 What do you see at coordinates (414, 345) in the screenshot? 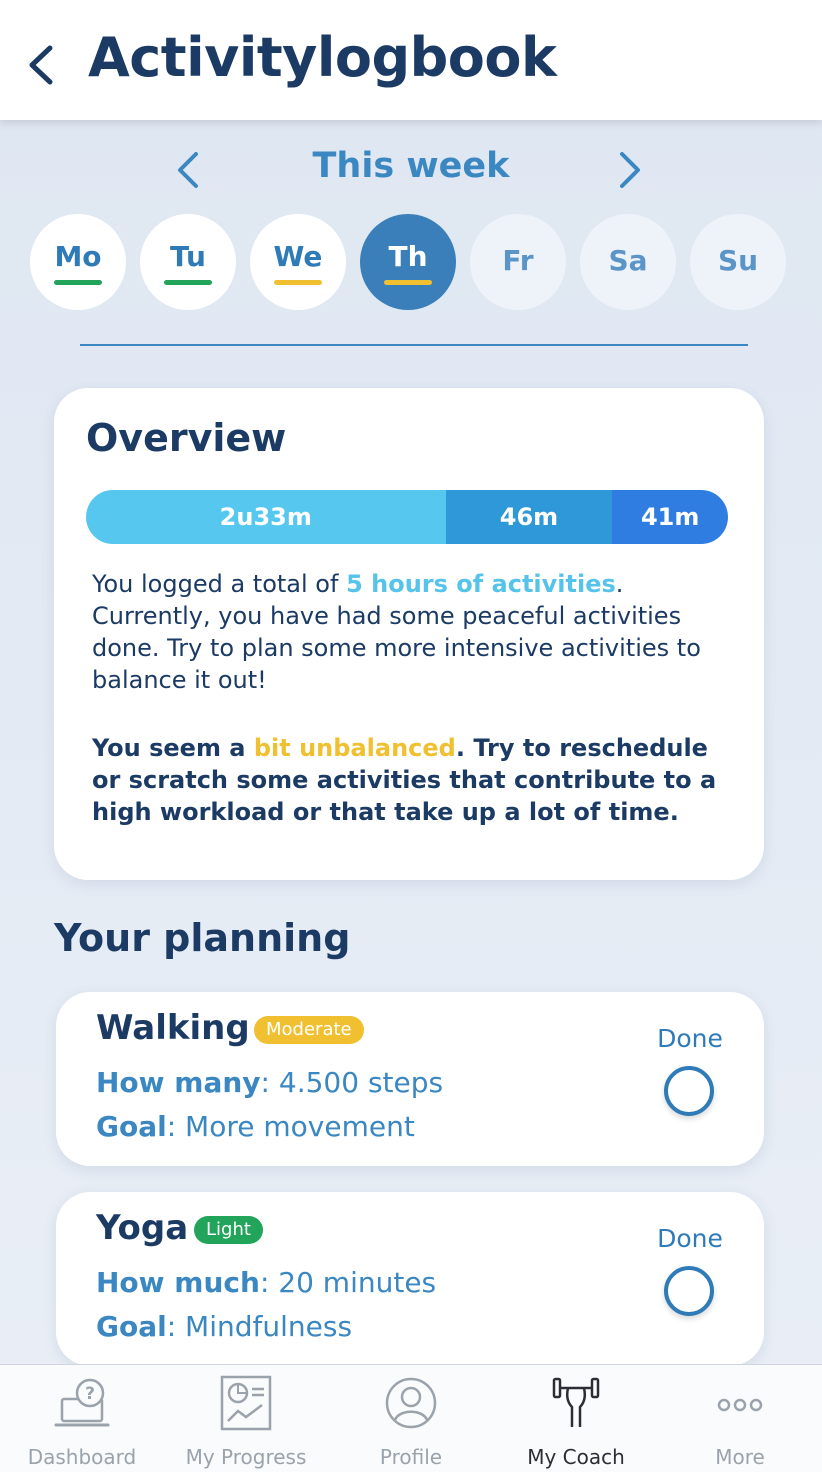
I see `divider` at bounding box center [414, 345].